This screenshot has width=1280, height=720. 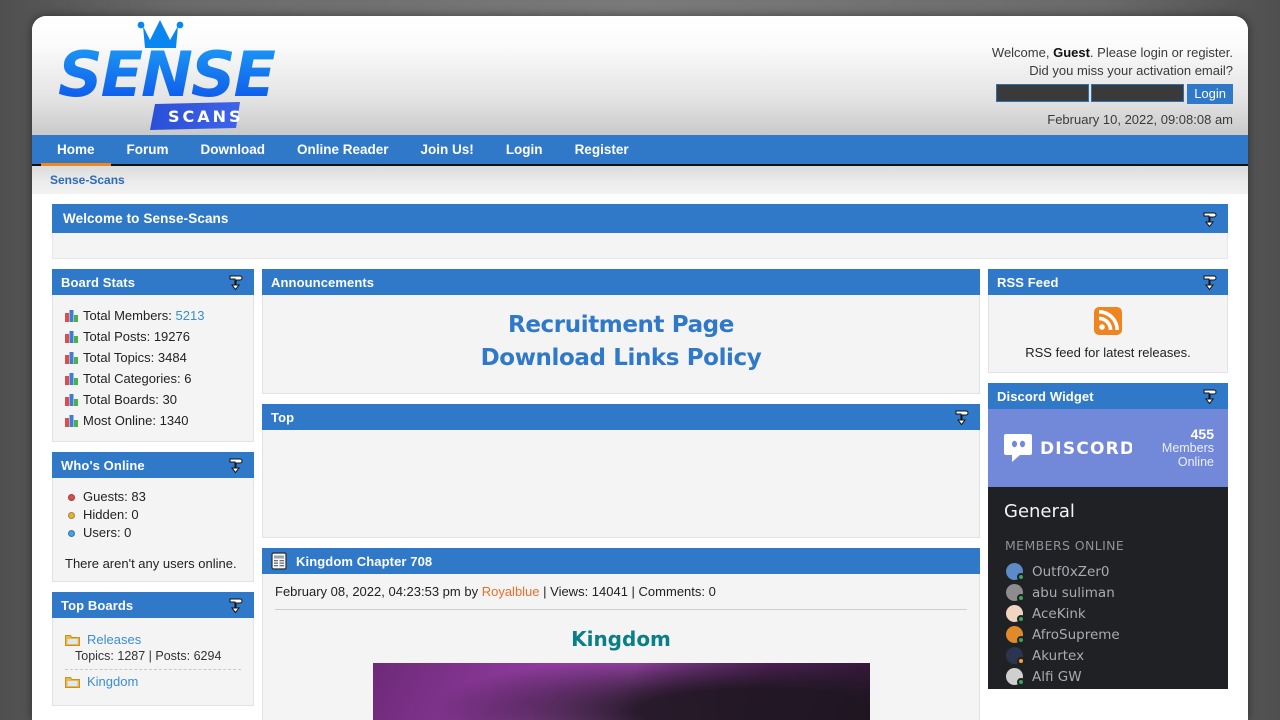 What do you see at coordinates (1140, 119) in the screenshot?
I see `current-datetime: February 10, 2022, 09:08:08 am` at bounding box center [1140, 119].